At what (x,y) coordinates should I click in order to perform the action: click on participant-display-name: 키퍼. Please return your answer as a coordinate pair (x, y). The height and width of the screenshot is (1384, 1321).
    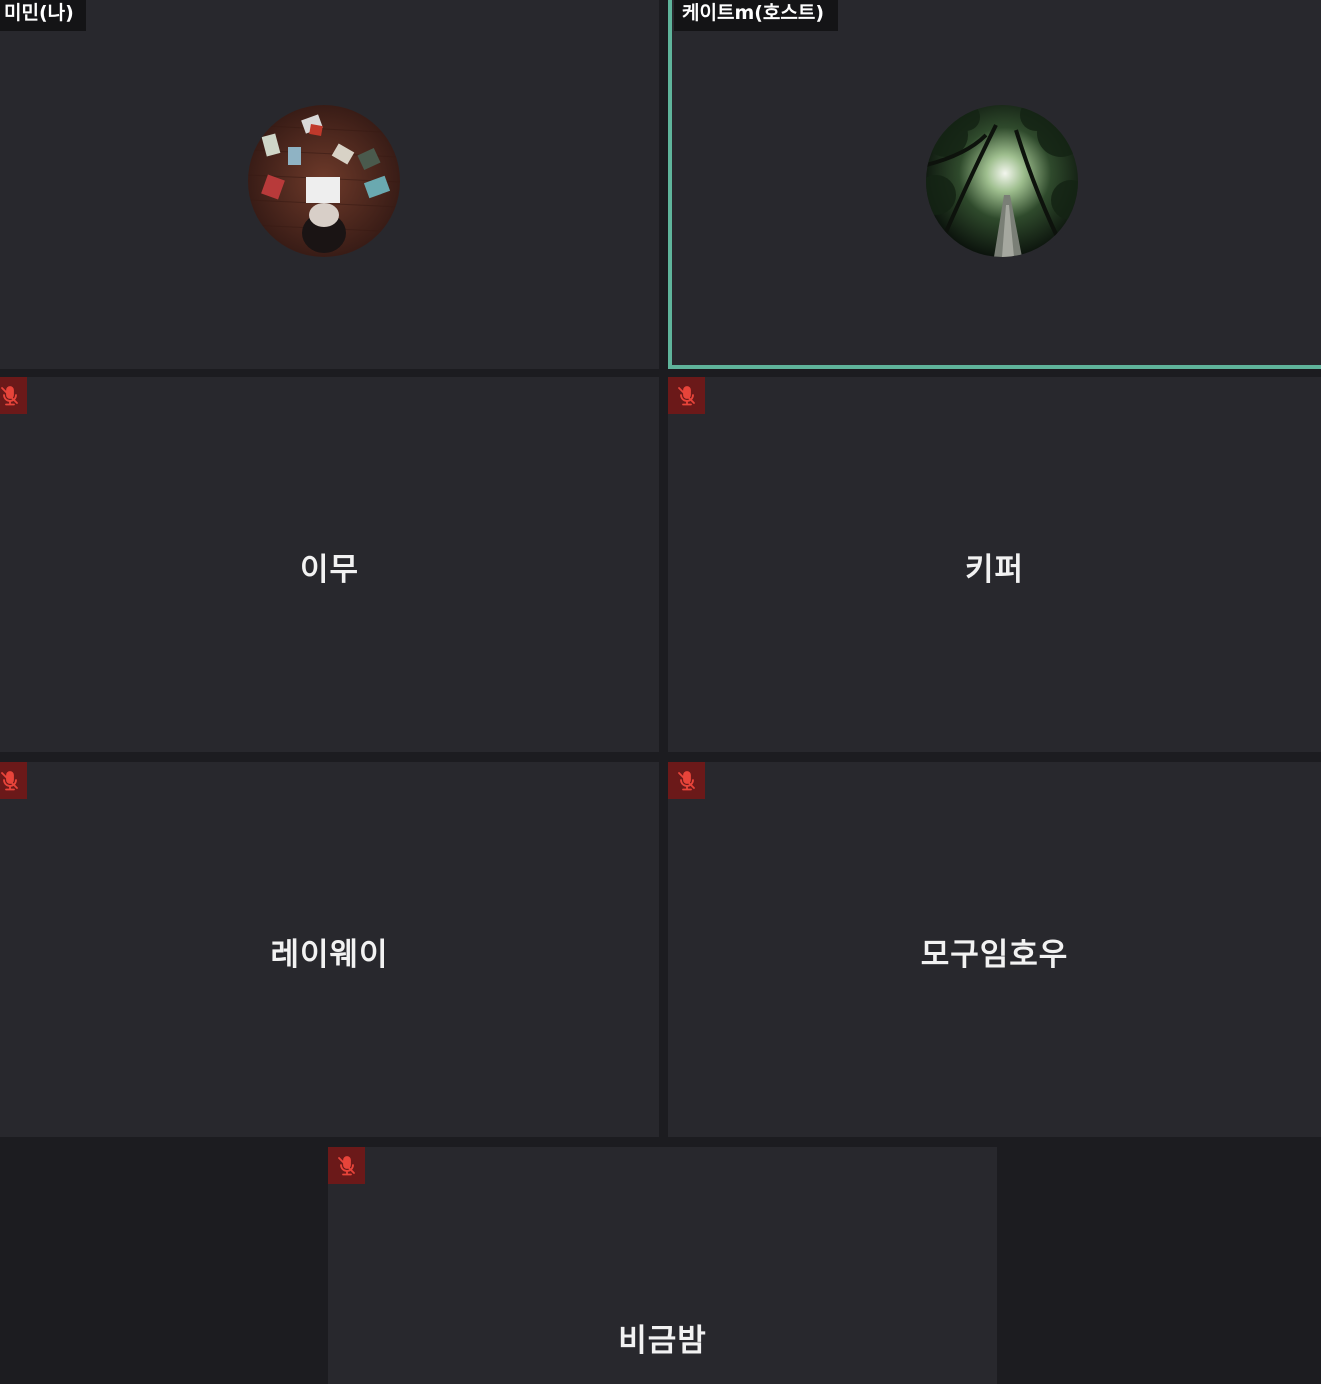
    Looking at the image, I should click on (994, 570).